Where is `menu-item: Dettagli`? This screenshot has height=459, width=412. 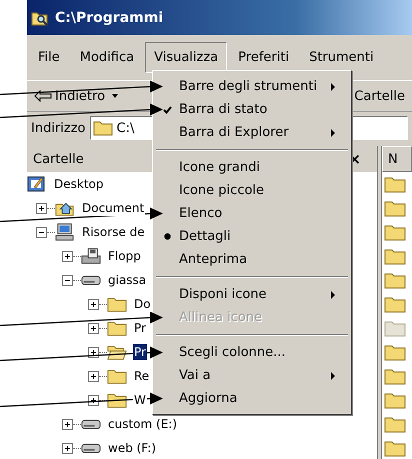 menu-item: Dettagli is located at coordinates (252, 236).